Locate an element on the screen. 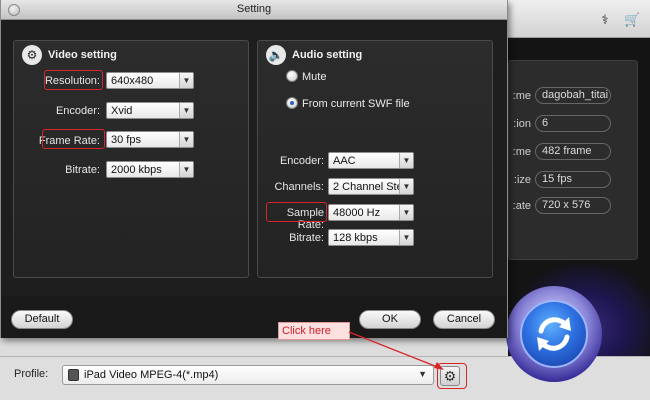  video-bitrate-label: Bitrate: is located at coordinates (82, 170).